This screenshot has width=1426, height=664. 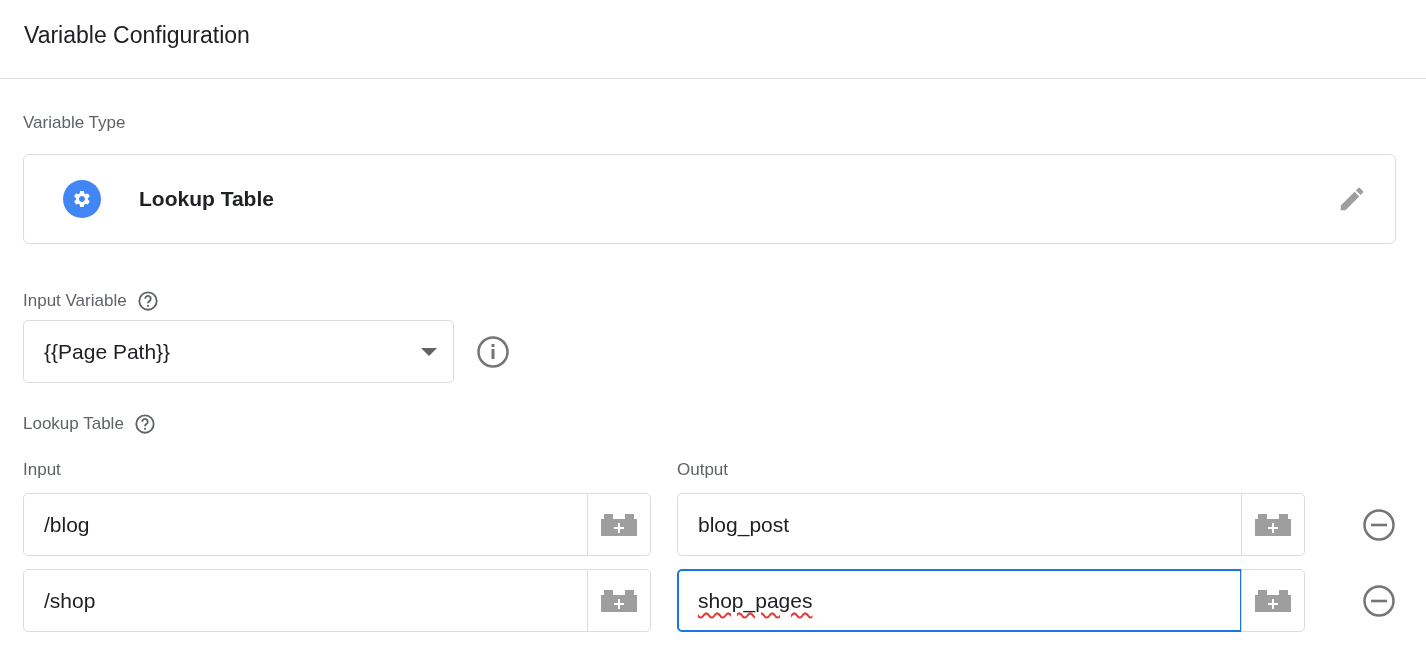 I want to click on field-label: Variable Type, so click(x=75, y=123).